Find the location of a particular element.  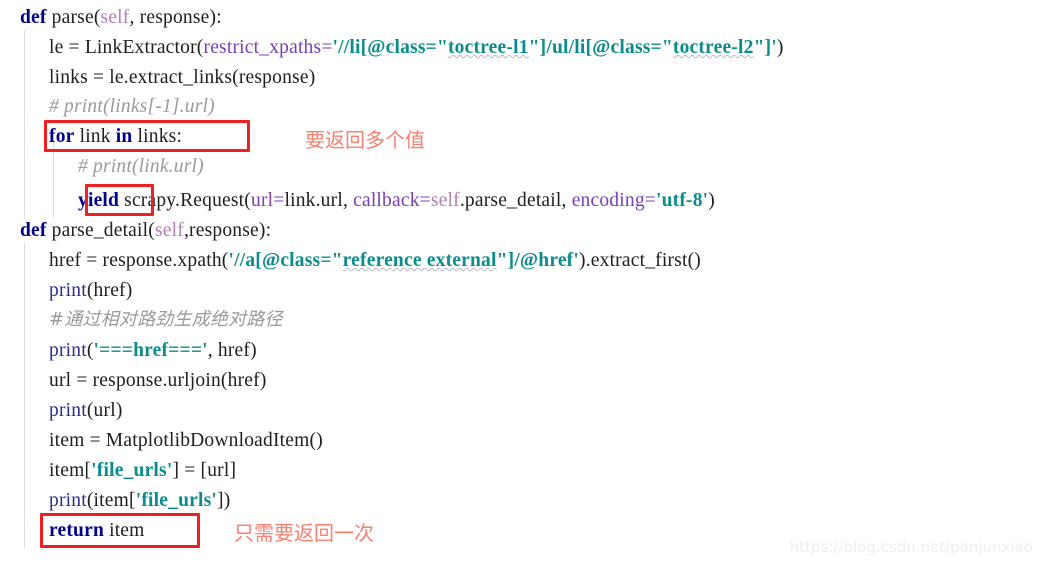

code-token: ]) is located at coordinates (224, 500).